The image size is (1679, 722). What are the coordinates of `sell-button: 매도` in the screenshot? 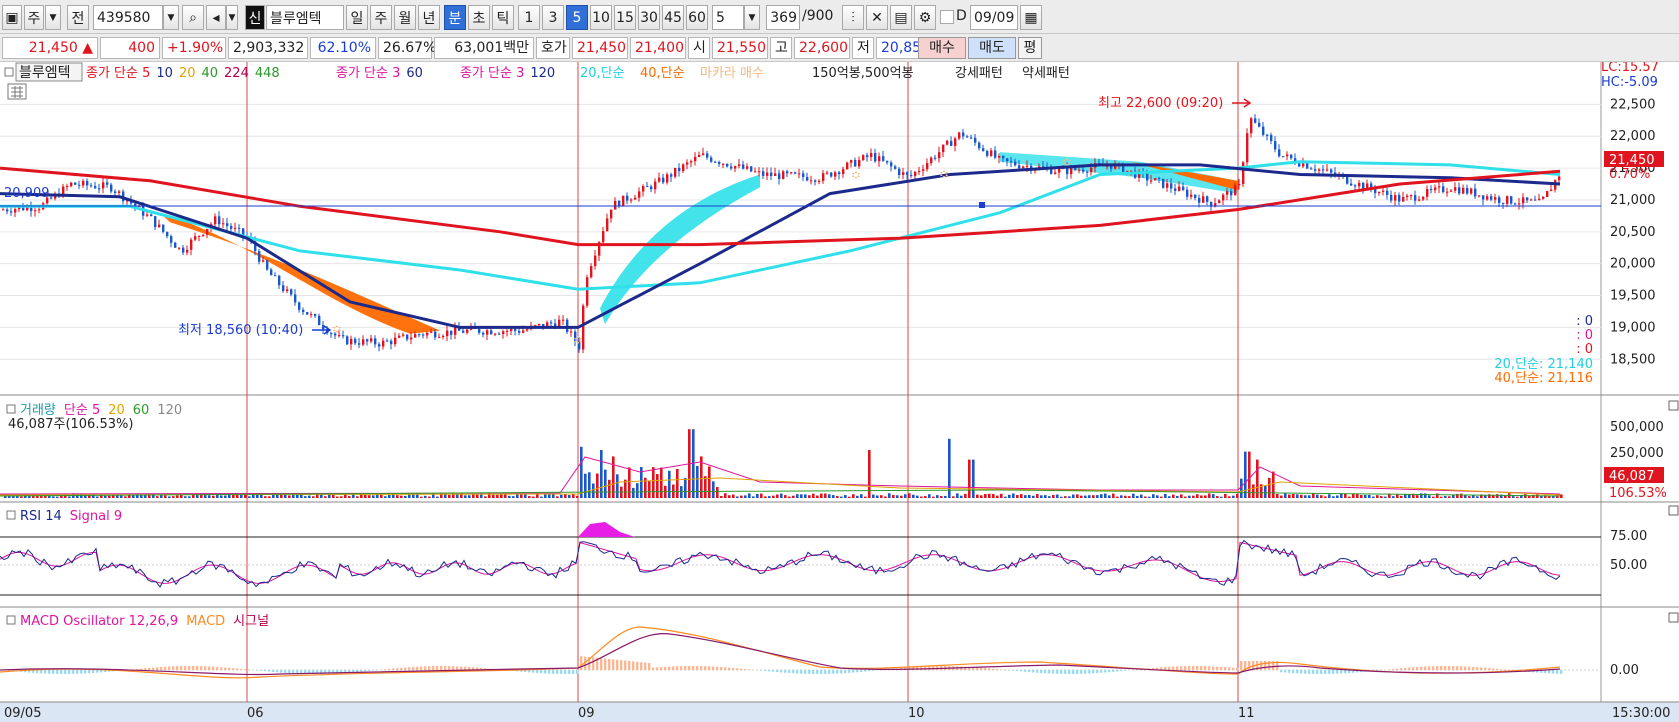 It's located at (992, 48).